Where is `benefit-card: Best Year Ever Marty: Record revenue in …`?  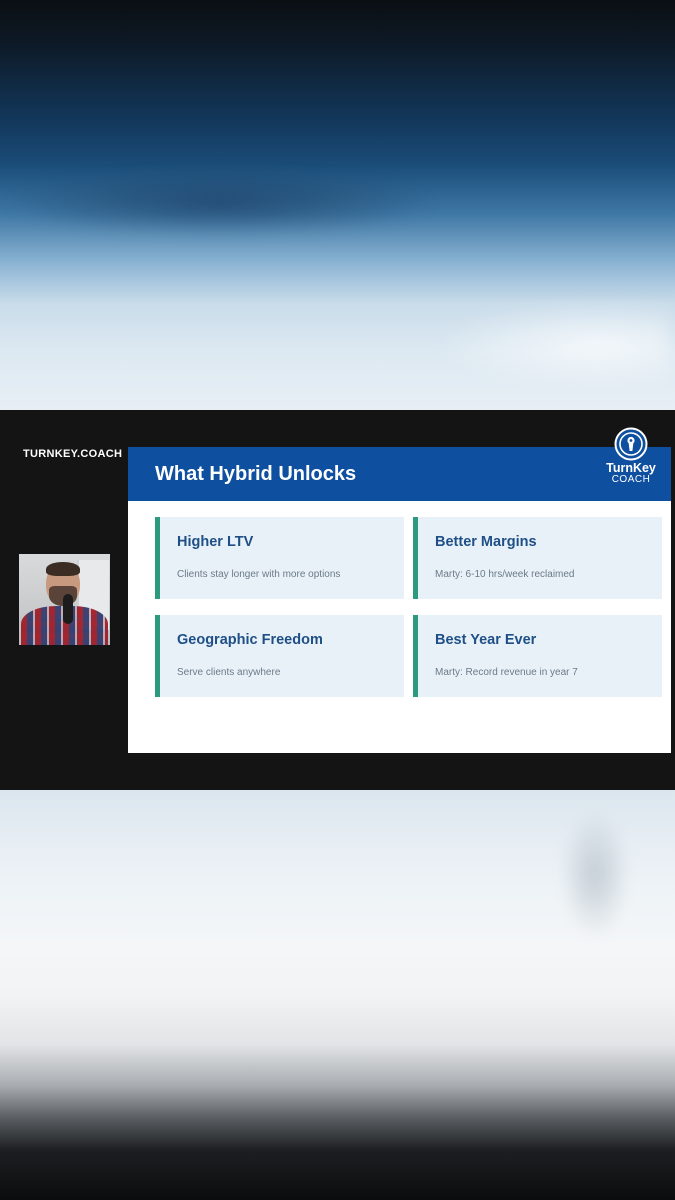 benefit-card: Best Year Ever Marty: Record revenue in … is located at coordinates (537, 656).